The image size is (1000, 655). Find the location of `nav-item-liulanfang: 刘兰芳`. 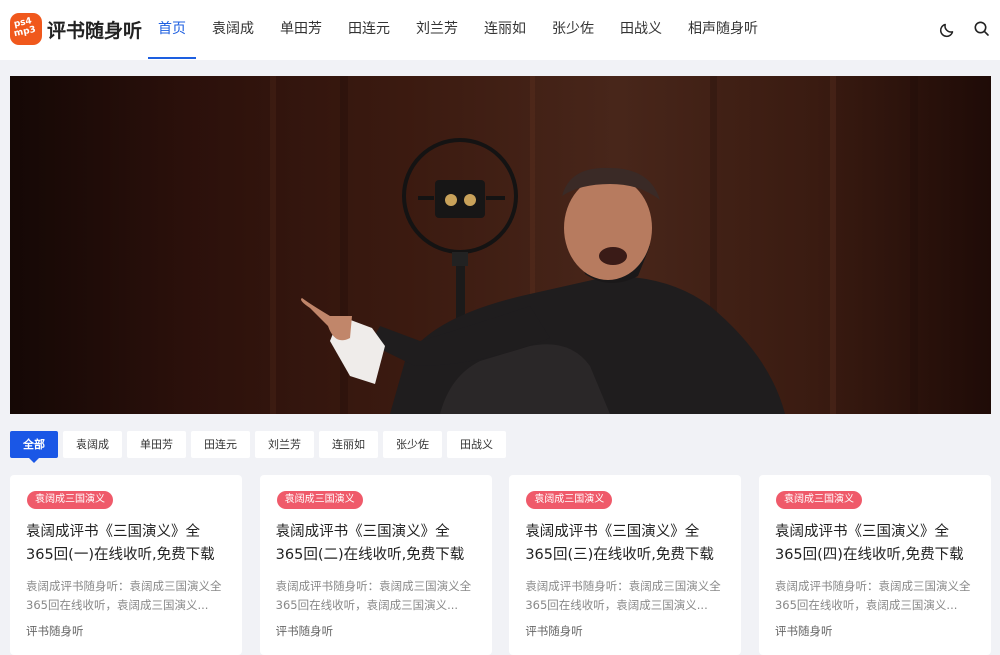

nav-item-liulanfang: 刘兰芳 is located at coordinates (437, 30).